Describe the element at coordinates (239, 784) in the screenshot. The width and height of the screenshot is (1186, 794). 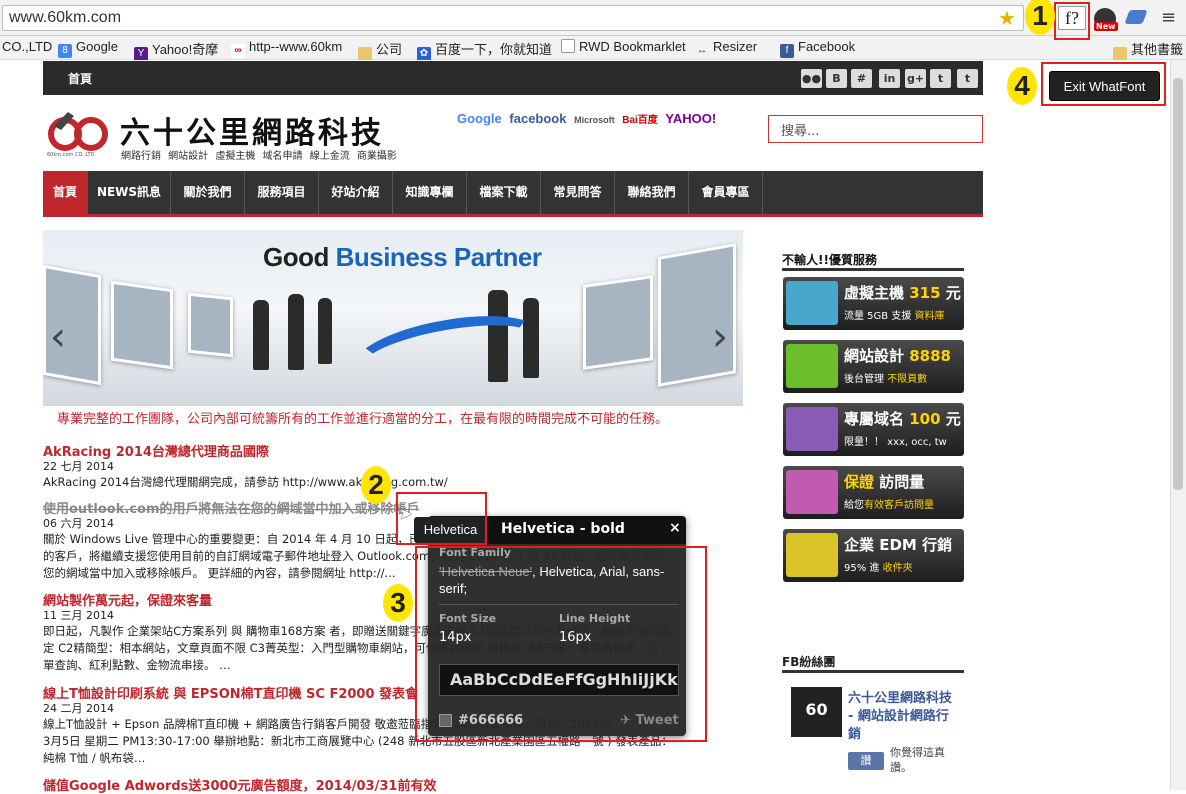
I see `news-title: 儲值Google Adwords送3000元廣告額度，2014/03/31前有效` at that location.